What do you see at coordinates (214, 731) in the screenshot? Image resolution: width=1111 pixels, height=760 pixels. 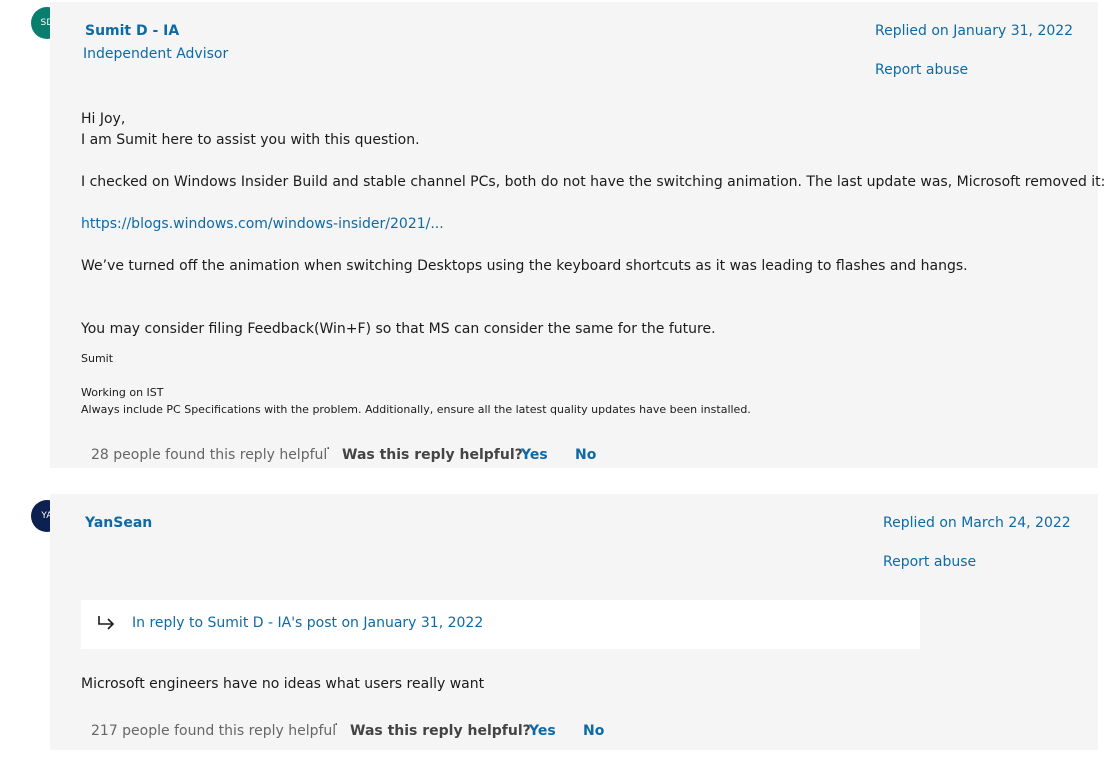 I see `helpful-count: 217 people found this reply helpful` at bounding box center [214, 731].